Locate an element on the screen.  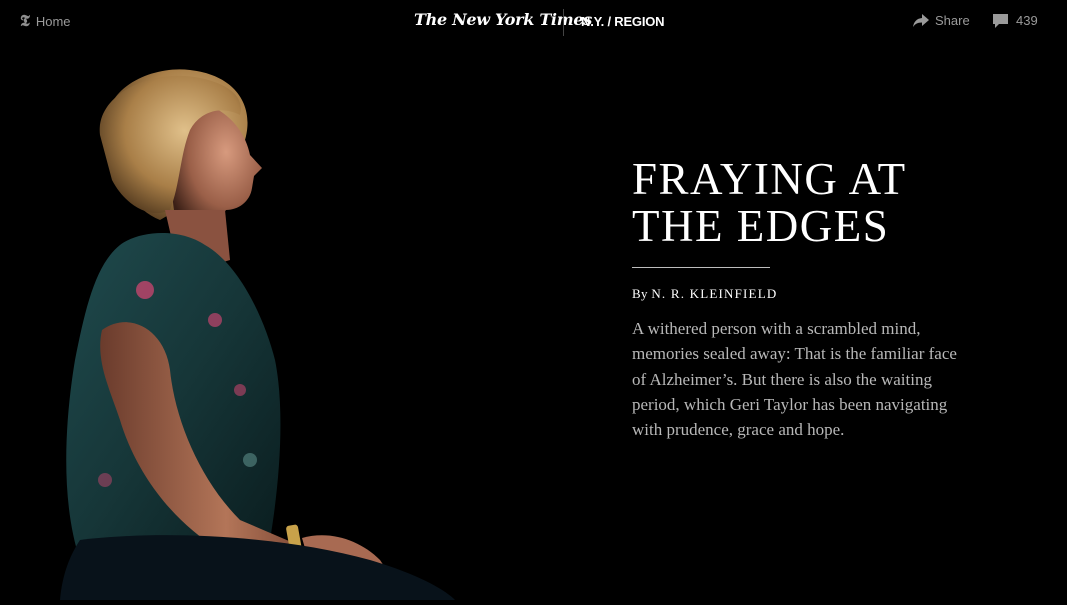
byline: By N. R. KLEINFIELD is located at coordinates (797, 294).